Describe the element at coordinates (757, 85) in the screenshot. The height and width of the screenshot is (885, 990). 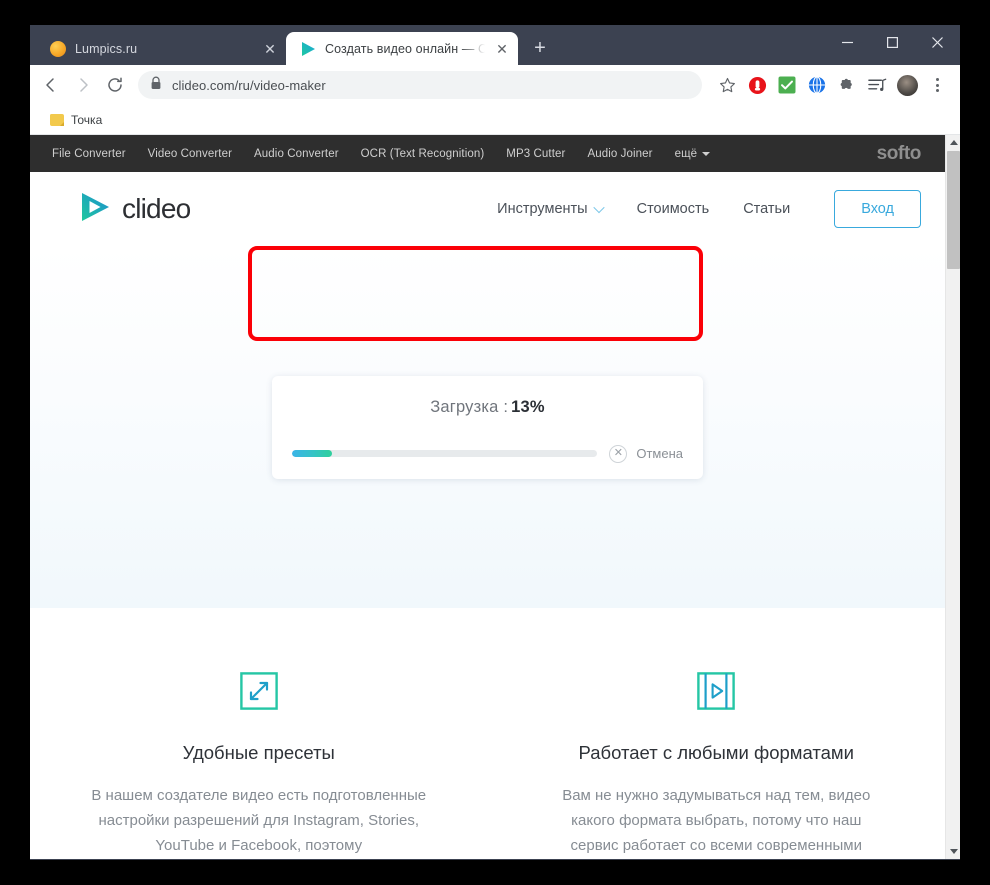
I see `adblock-icon` at that location.